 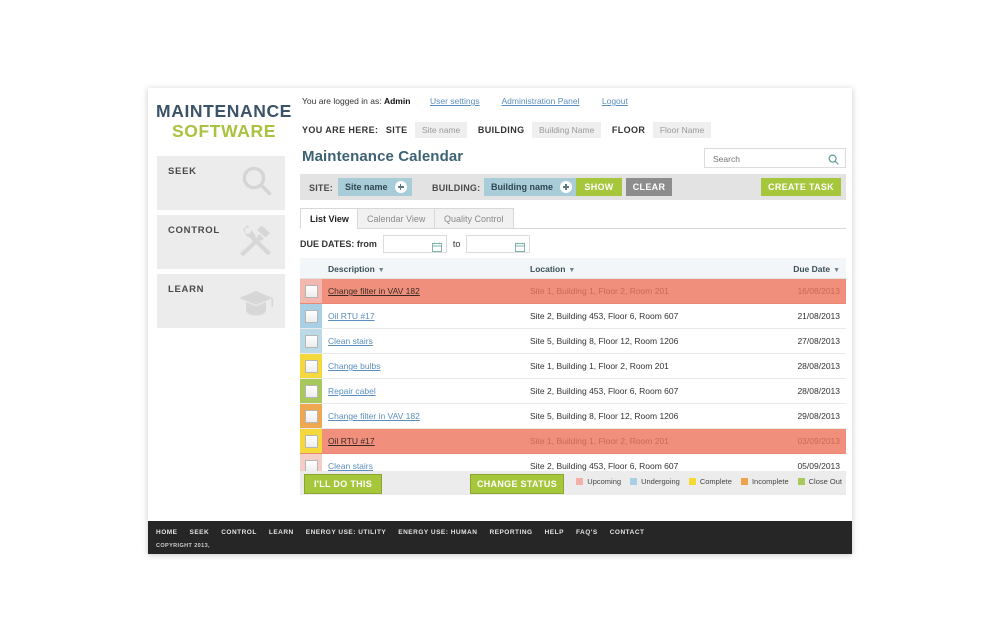 What do you see at coordinates (587, 532) in the screenshot?
I see `footer-nav-link: FAQ'S` at bounding box center [587, 532].